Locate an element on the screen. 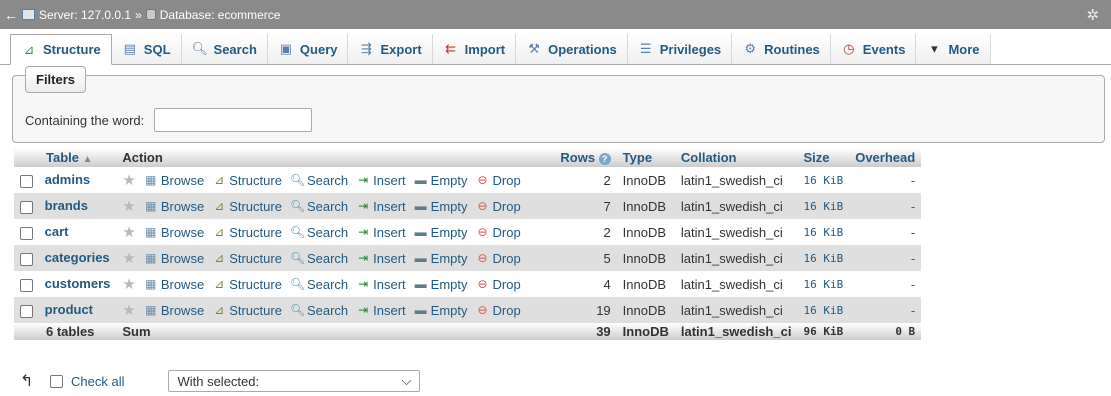 This screenshot has height=396, width=1111. column-overhead: Overhead is located at coordinates (885, 157).